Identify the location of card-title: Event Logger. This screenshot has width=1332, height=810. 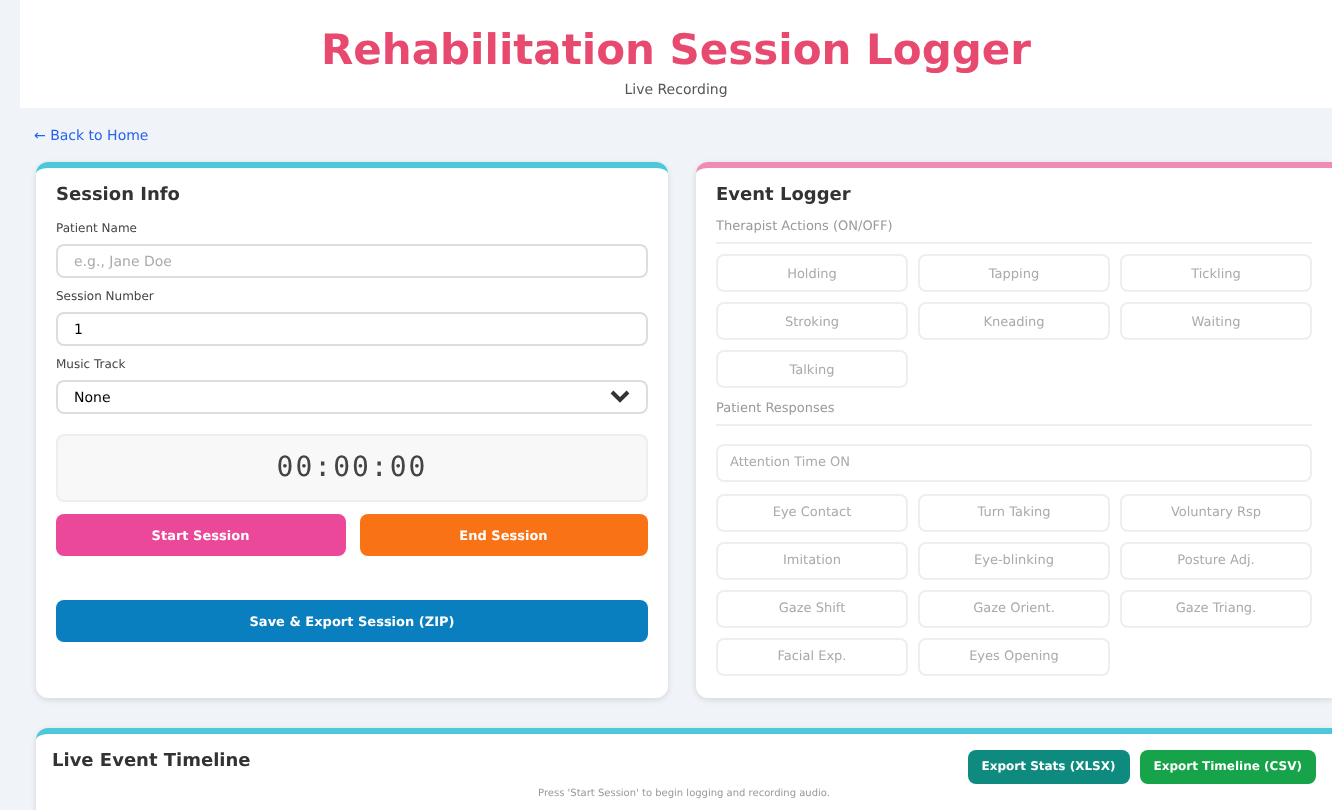
(784, 196).